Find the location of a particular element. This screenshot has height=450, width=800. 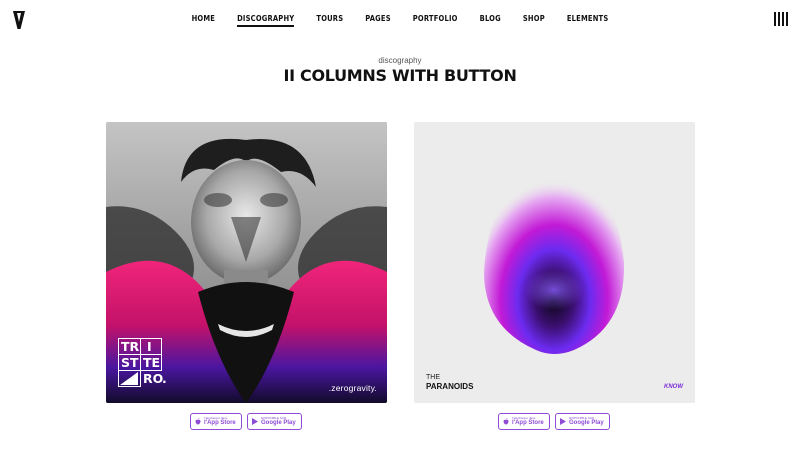

album-signature: .zerogravity. is located at coordinates (352, 388).